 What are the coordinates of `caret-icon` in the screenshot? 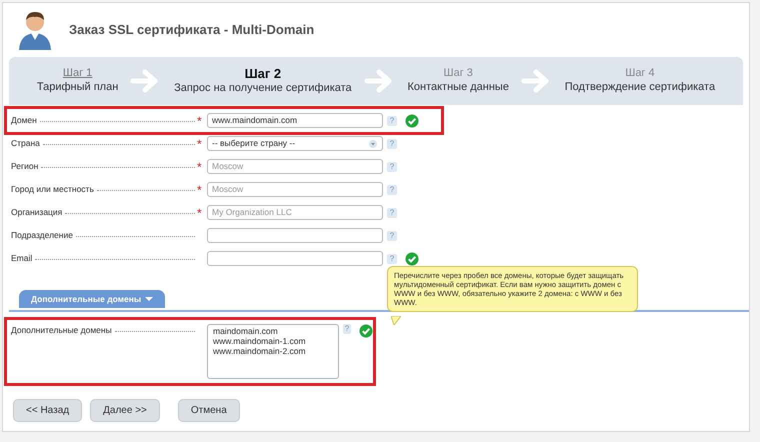 It's located at (373, 144).